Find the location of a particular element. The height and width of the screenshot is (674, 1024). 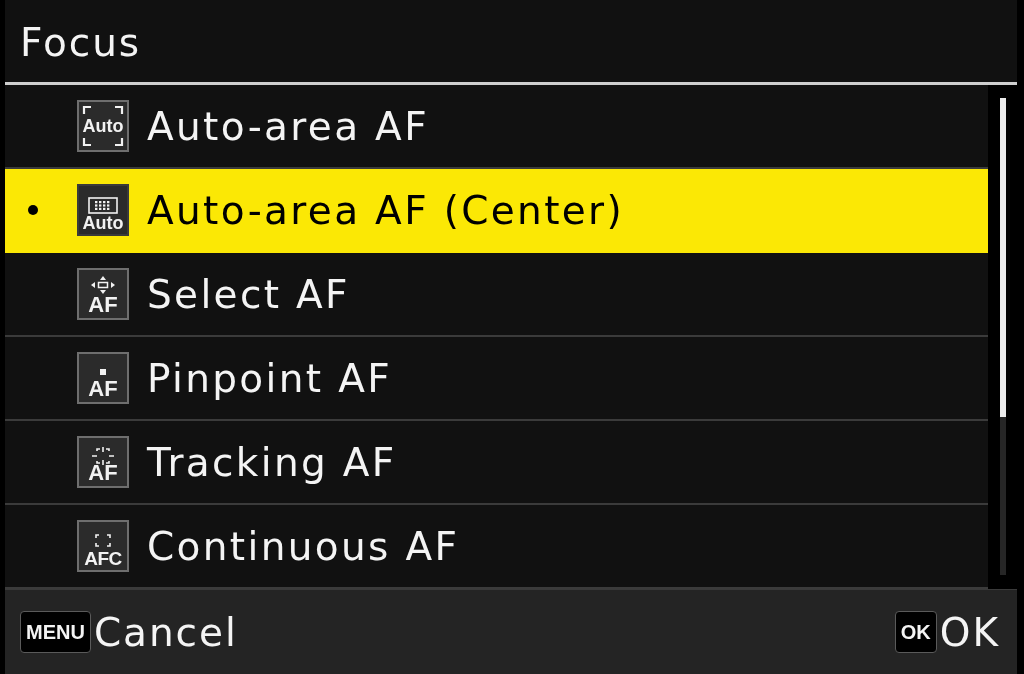

menu-title: Focus is located at coordinates (81, 41).